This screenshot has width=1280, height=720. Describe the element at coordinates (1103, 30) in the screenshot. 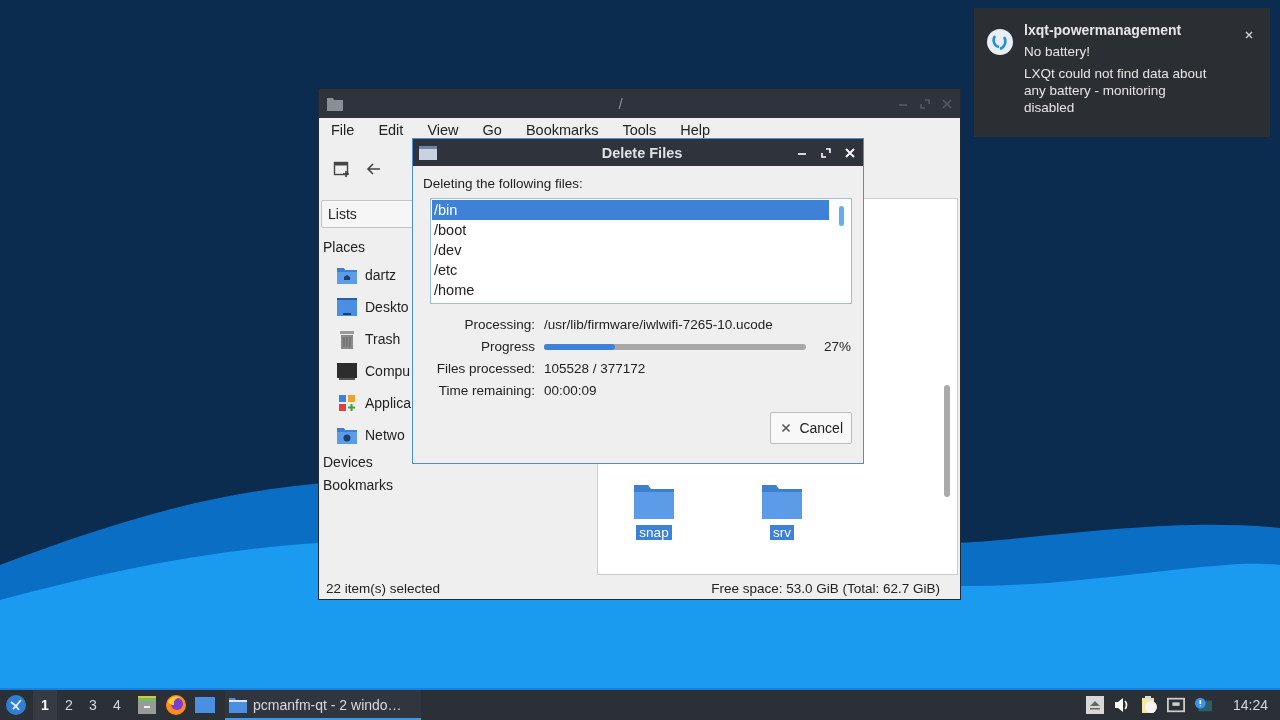

I see `notification-title: lxqt-powermanagement` at that location.